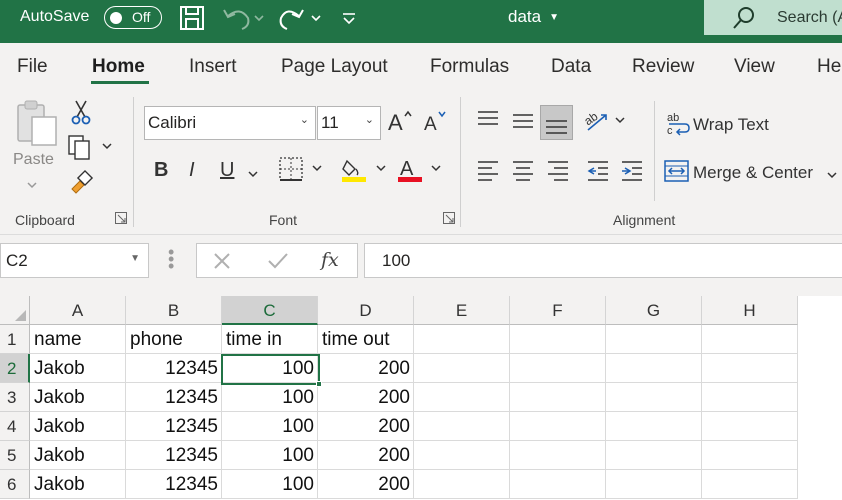 Image resolution: width=842 pixels, height=500 pixels. Describe the element at coordinates (334, 67) in the screenshot. I see `tab-page-layout: Page Layout` at that location.